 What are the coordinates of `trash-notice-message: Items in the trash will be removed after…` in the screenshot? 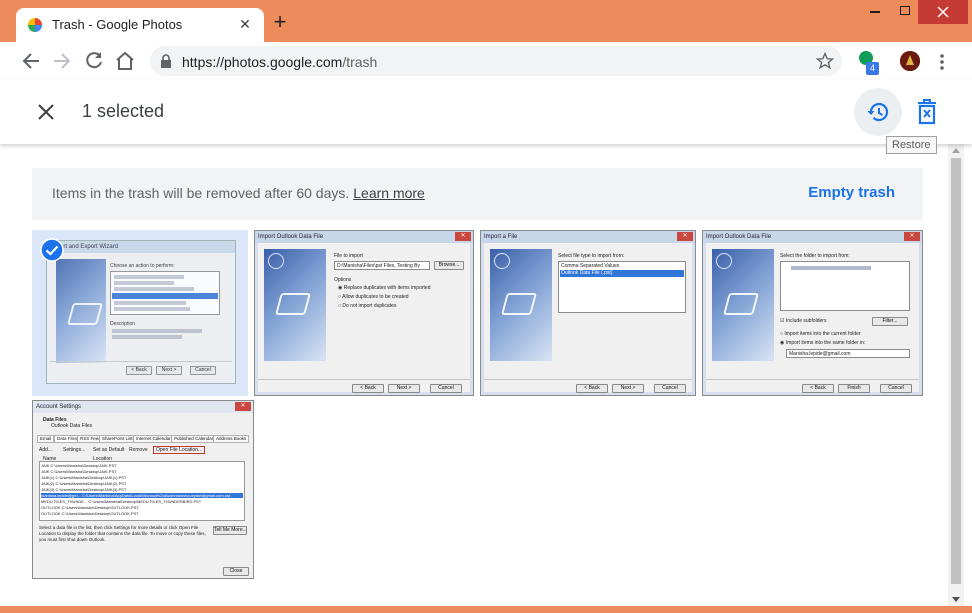 It's located at (201, 193).